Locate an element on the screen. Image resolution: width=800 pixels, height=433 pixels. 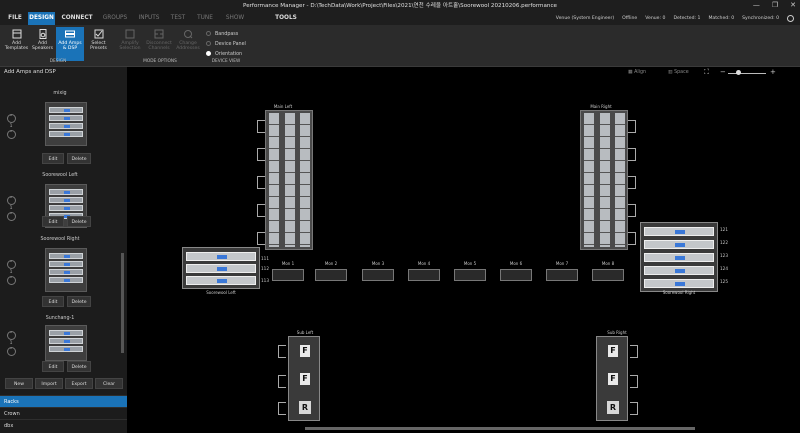
add-templates-button: Add Templates is located at coordinates (16, 44).